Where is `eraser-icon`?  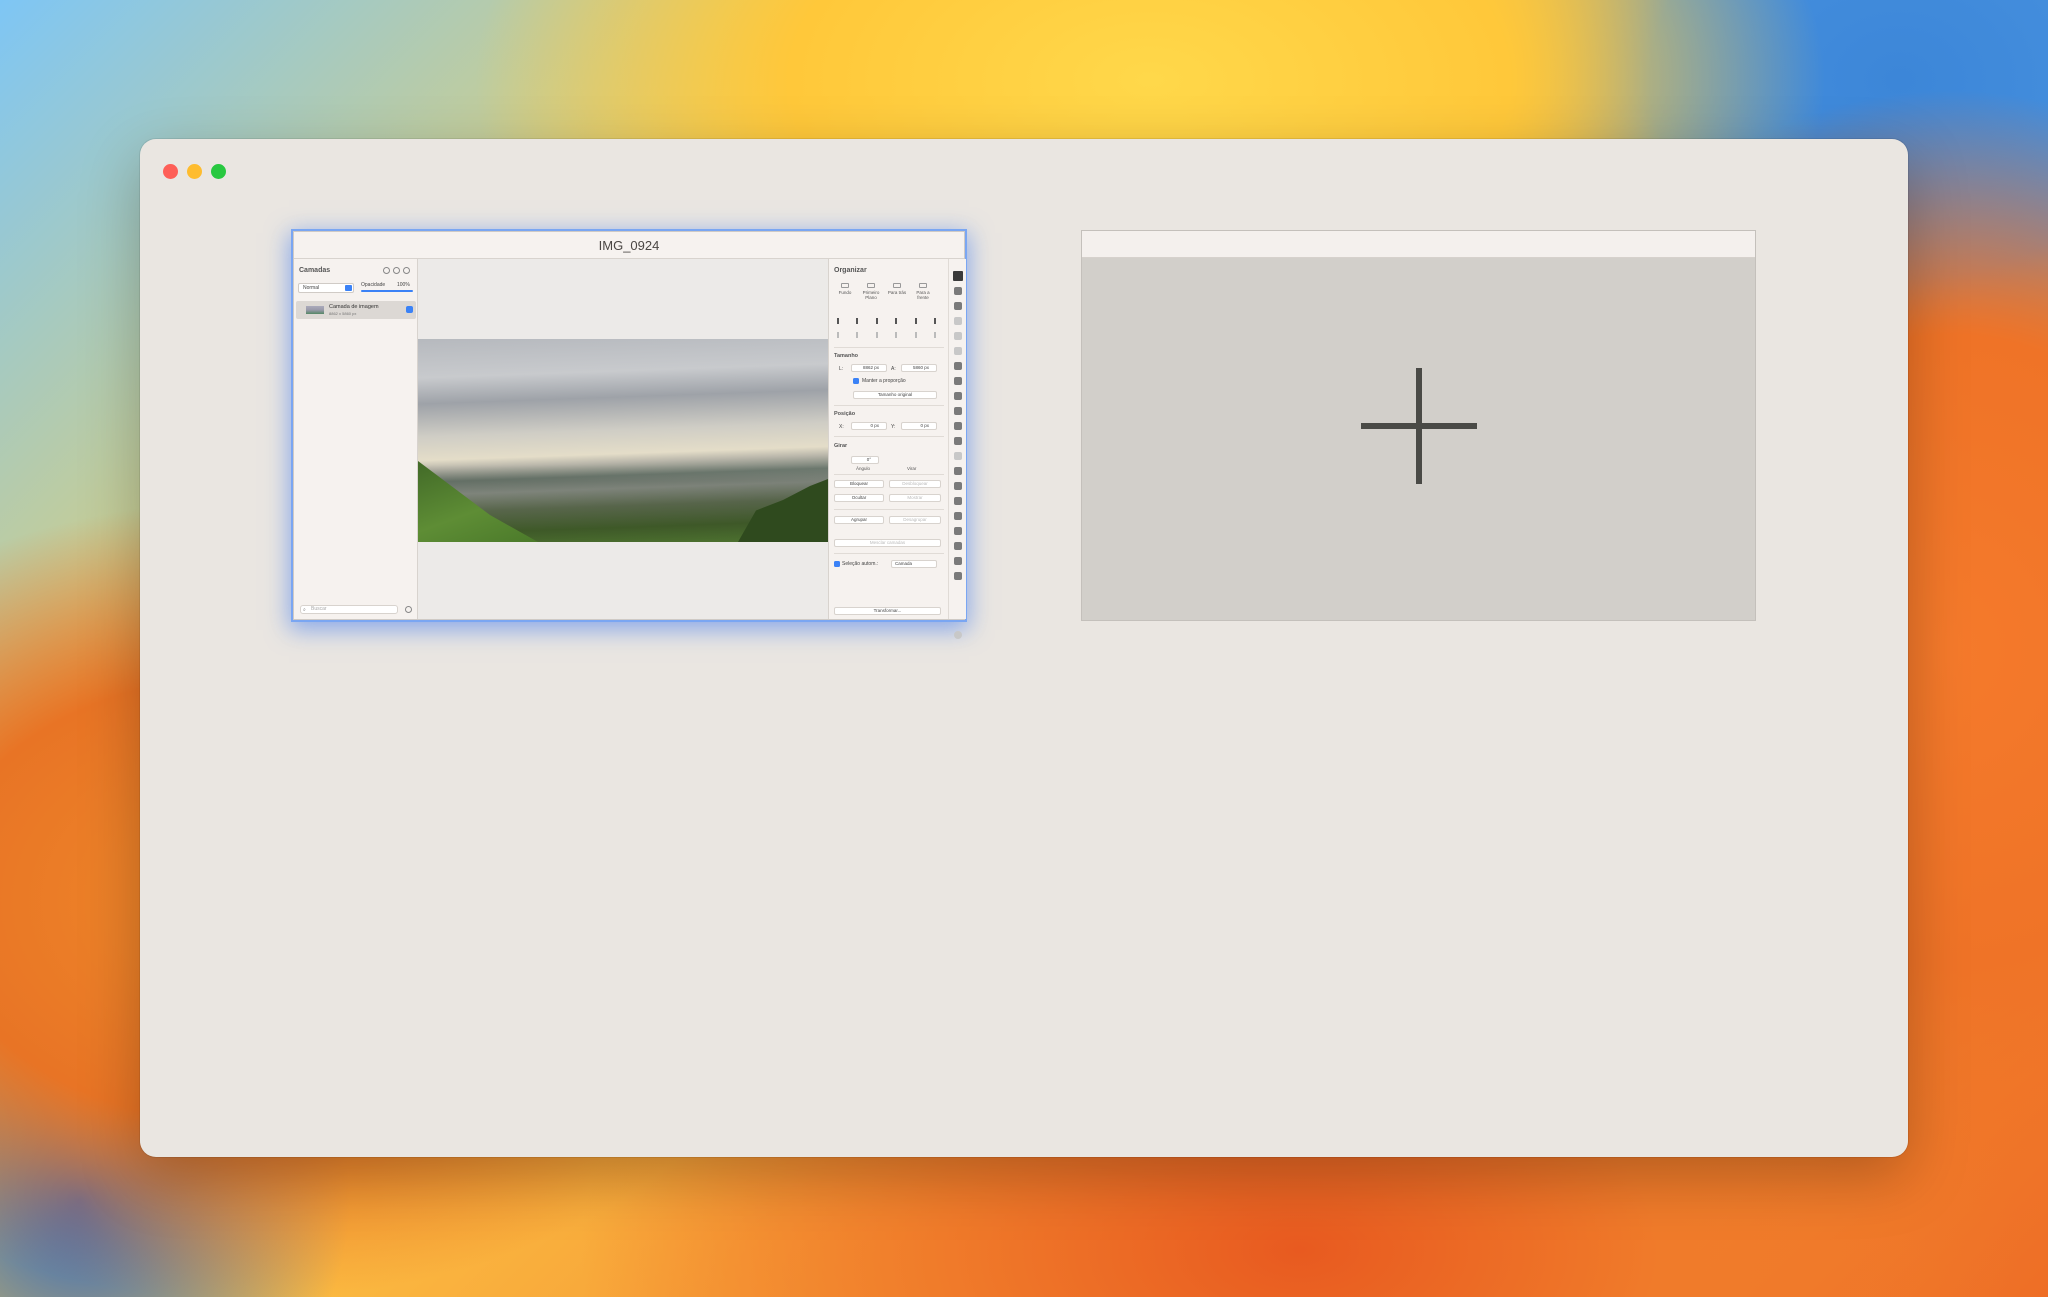 eraser-icon is located at coordinates (958, 411).